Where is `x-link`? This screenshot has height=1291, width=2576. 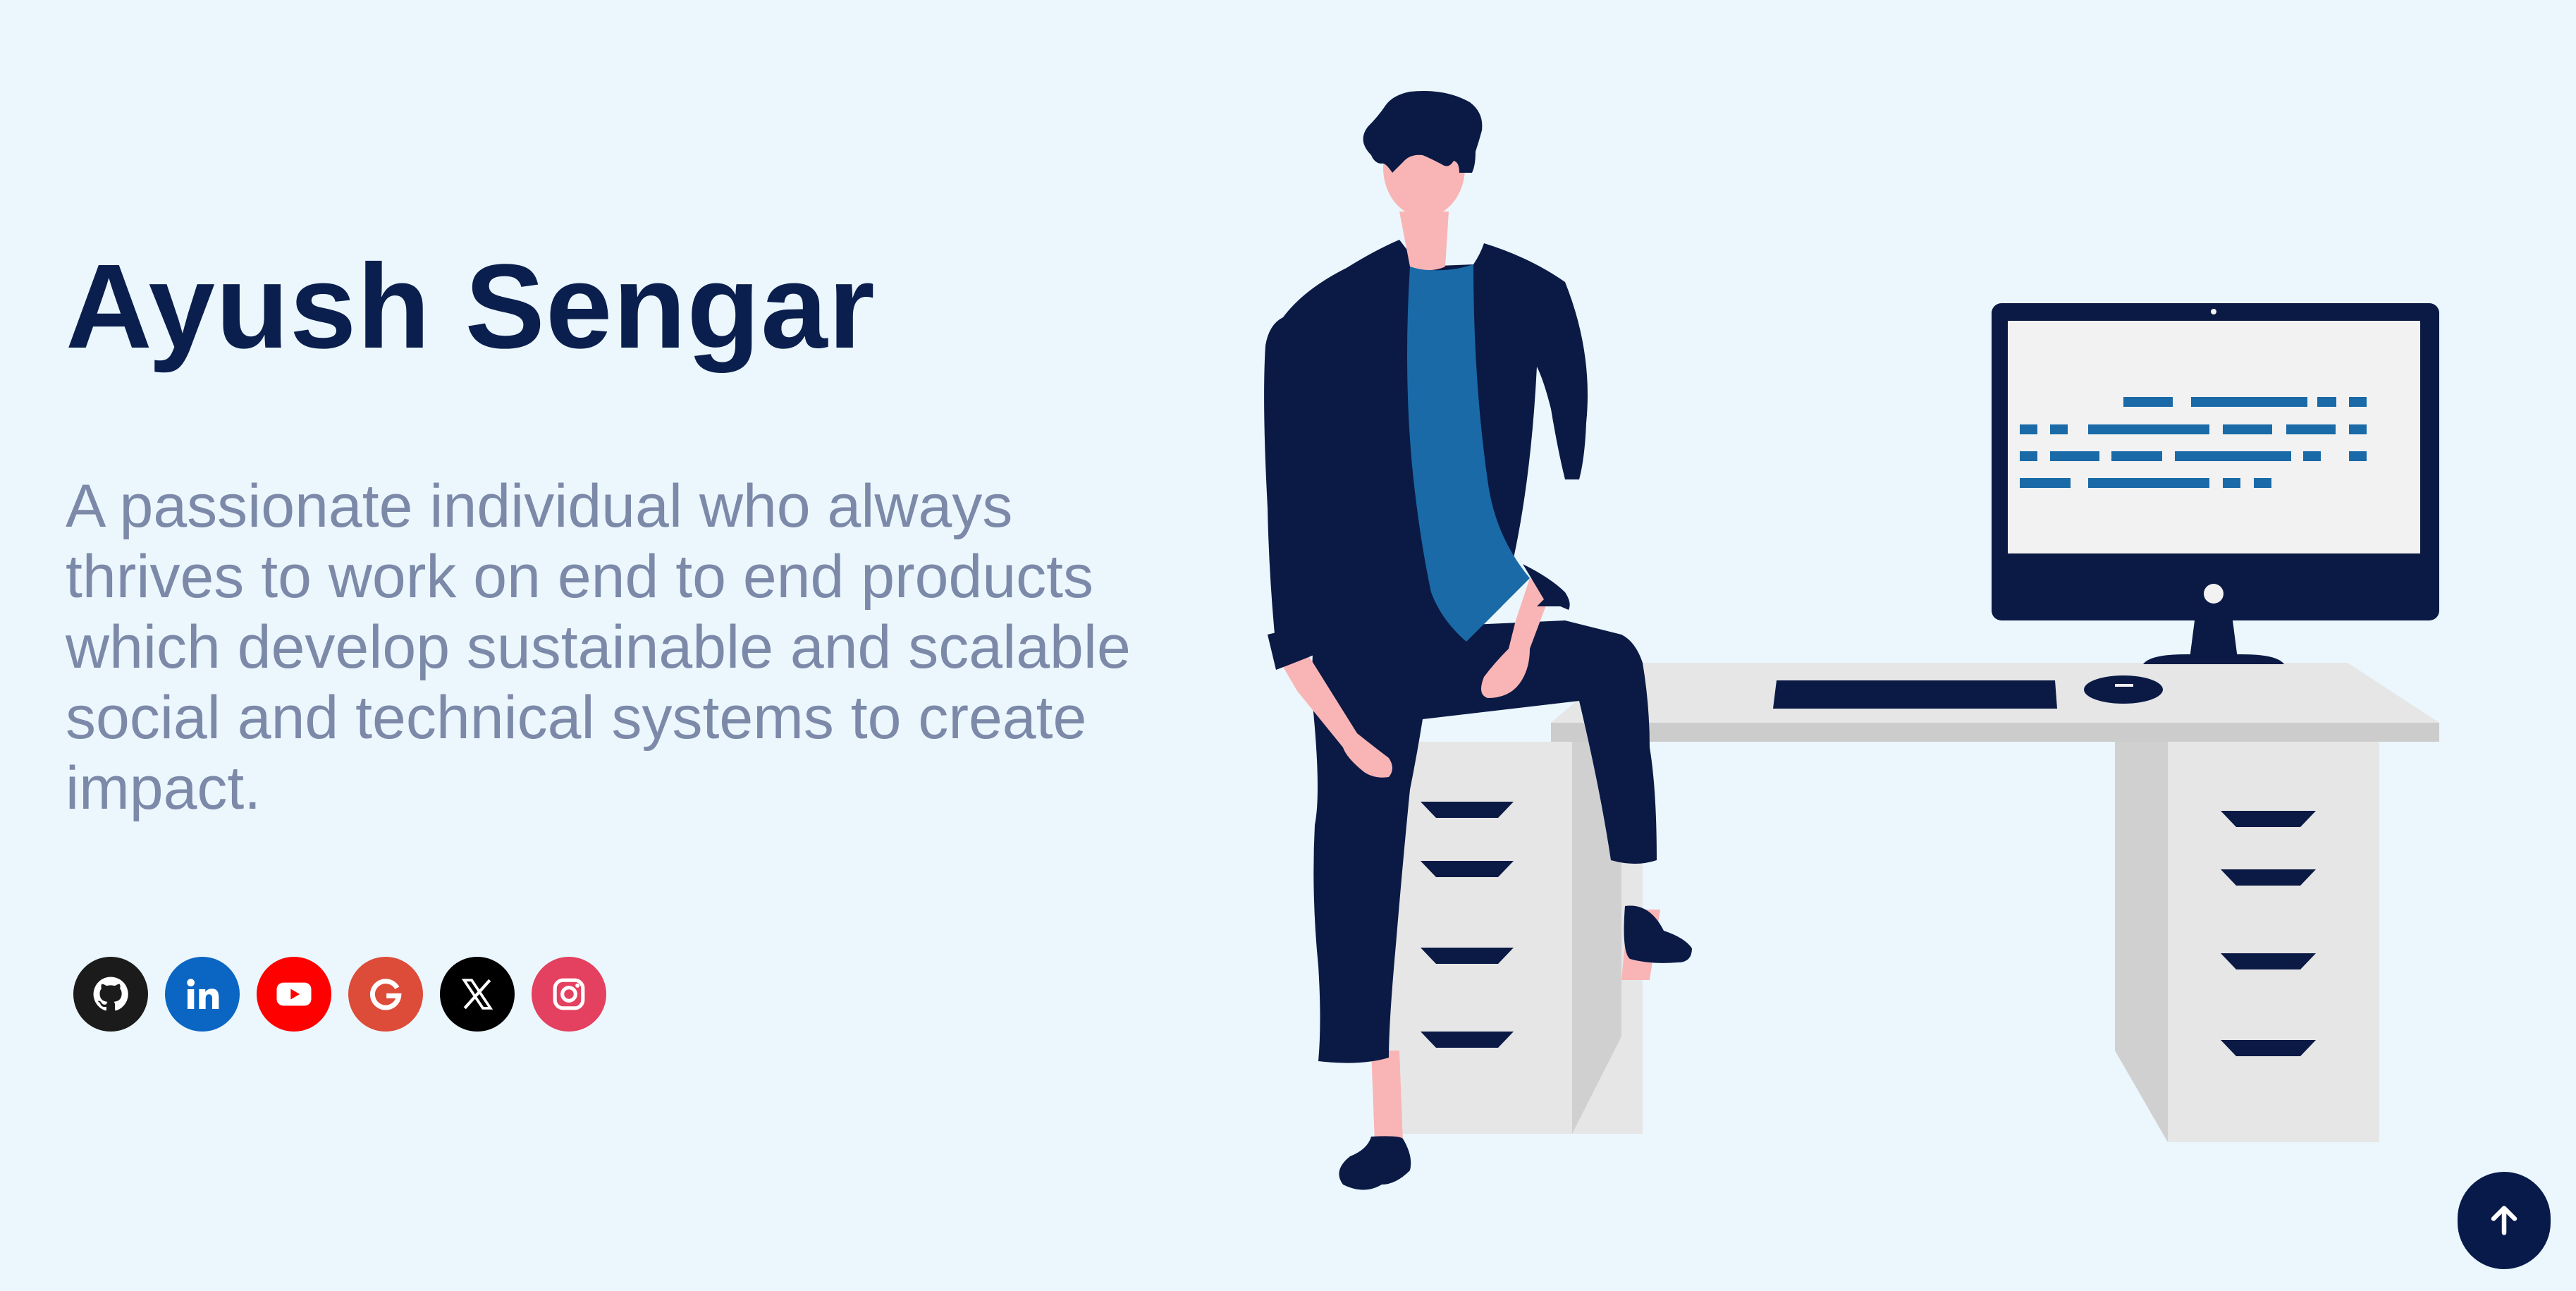
x-link is located at coordinates (477, 995).